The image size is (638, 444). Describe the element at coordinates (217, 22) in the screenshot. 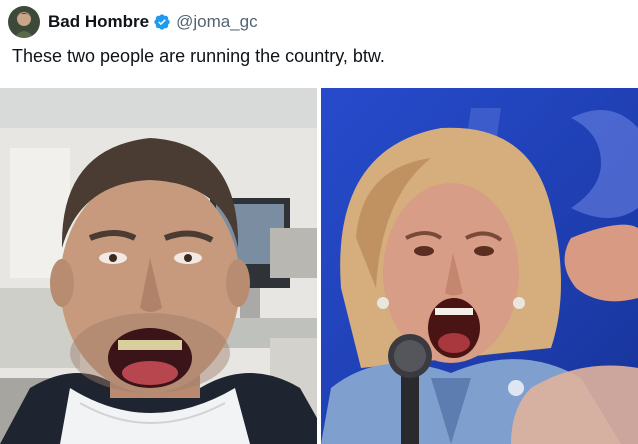

I see `user-handle: @joma_gc` at that location.